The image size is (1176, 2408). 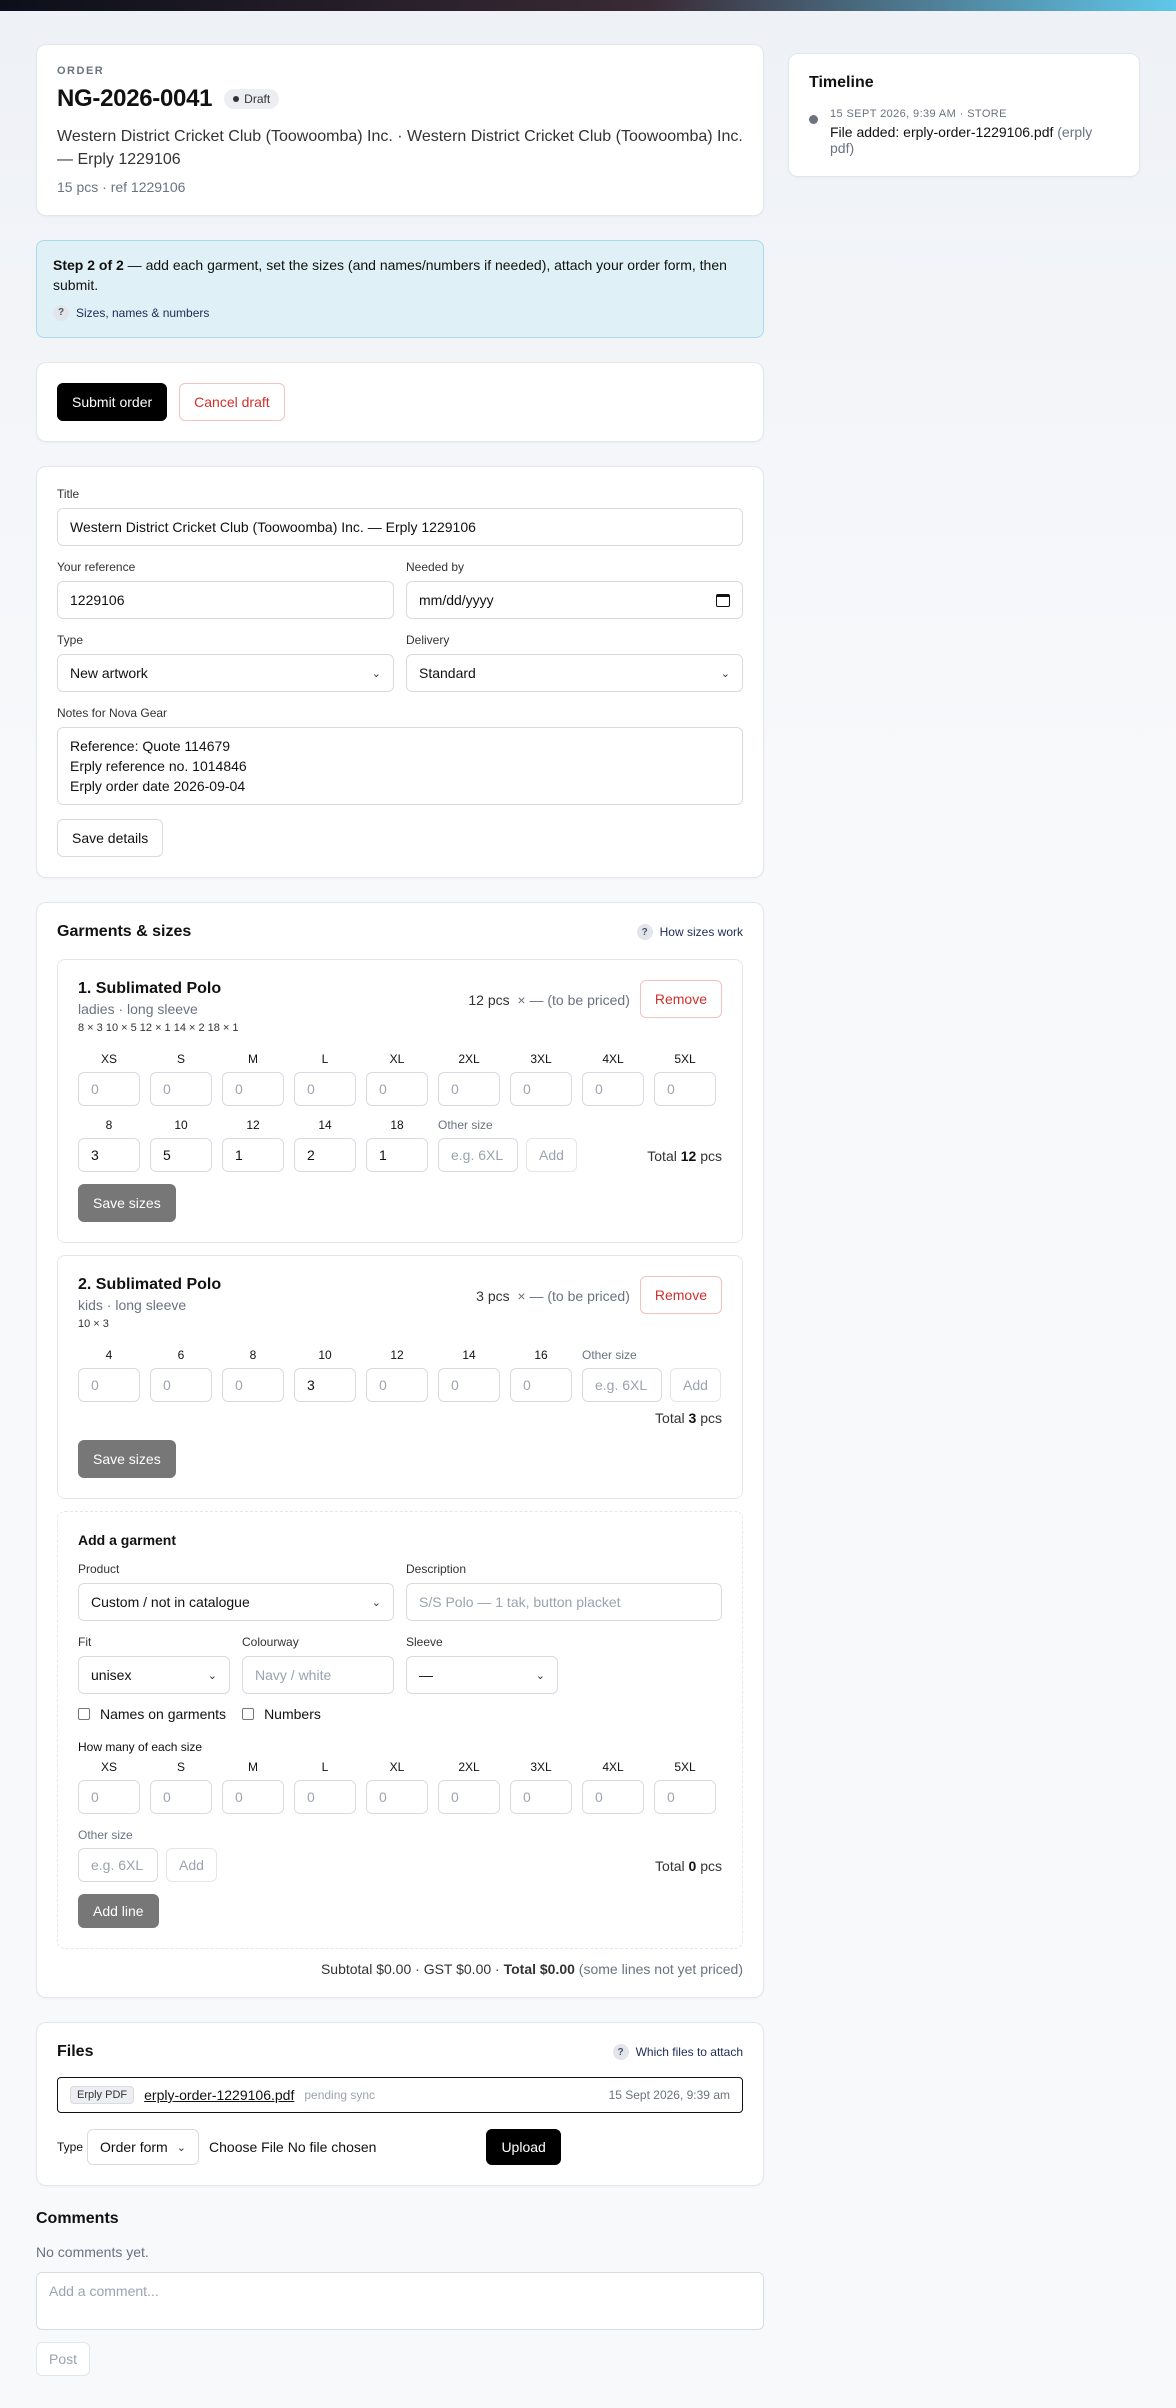 I want to click on upload-button: Upload, so click(x=523, y=2147).